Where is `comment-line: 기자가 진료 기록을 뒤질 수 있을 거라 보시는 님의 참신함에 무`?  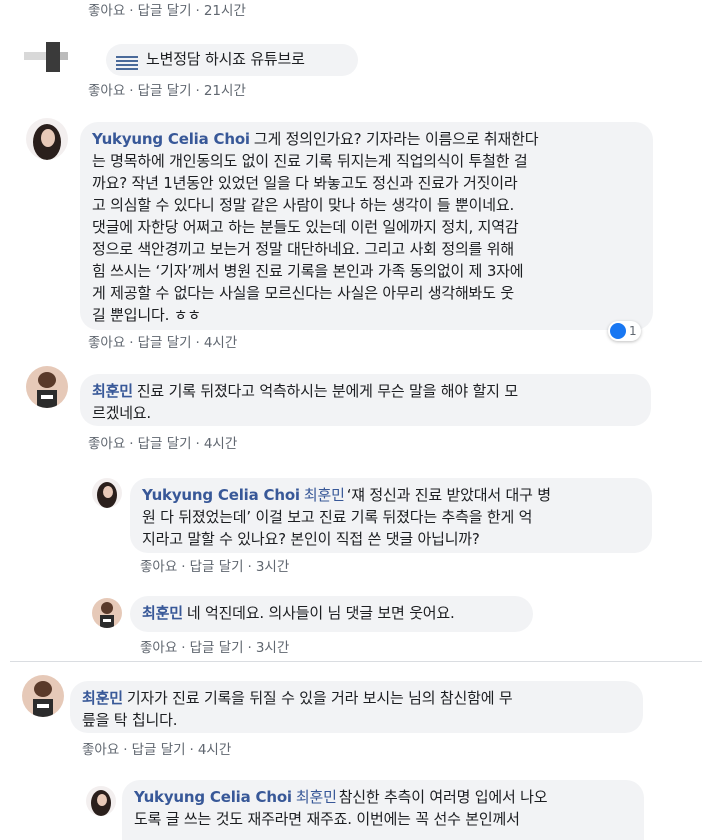 comment-line: 기자가 진료 기록을 뒤질 수 있을 거라 보시는 님의 참신함에 무 is located at coordinates (319, 698).